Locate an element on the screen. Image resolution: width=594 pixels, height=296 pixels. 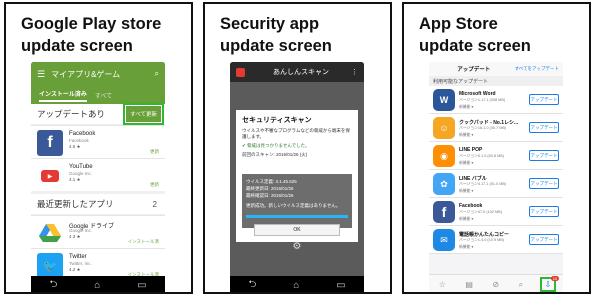
app-name: YouTube is located at coordinates (81, 167).